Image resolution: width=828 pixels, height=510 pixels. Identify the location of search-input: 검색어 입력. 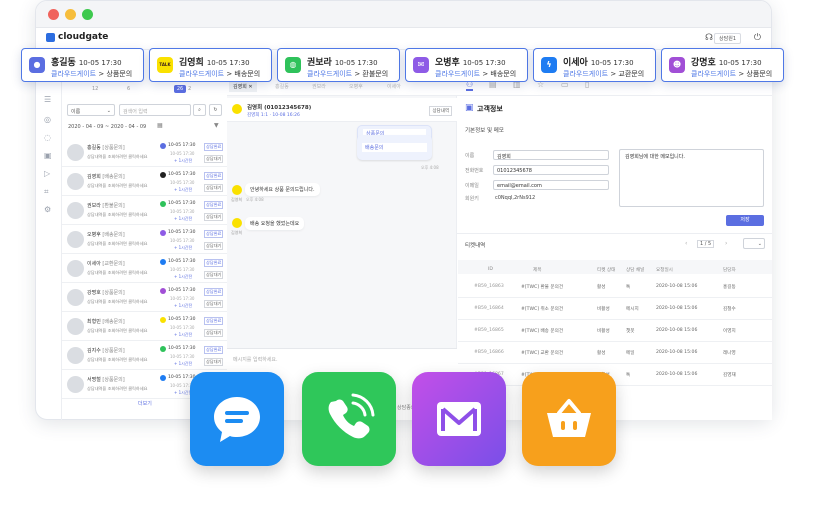
(155, 110).